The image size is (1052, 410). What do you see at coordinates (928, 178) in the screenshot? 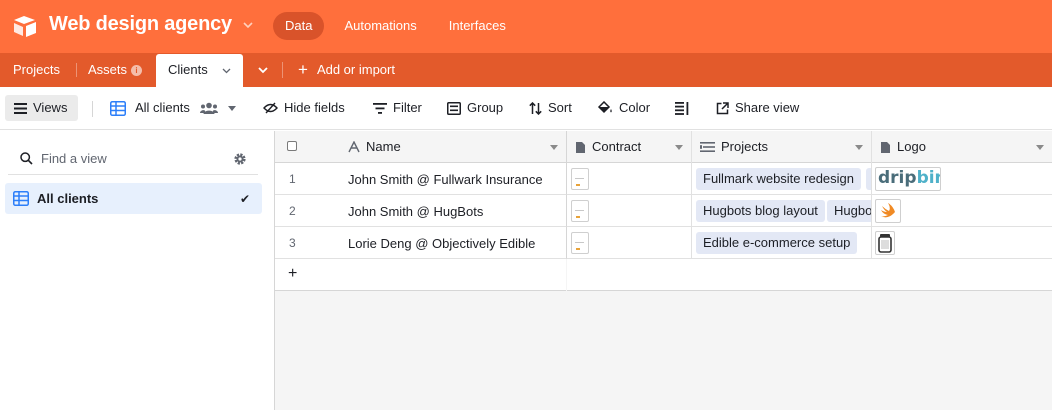
I see `logo-text: bin` at bounding box center [928, 178].